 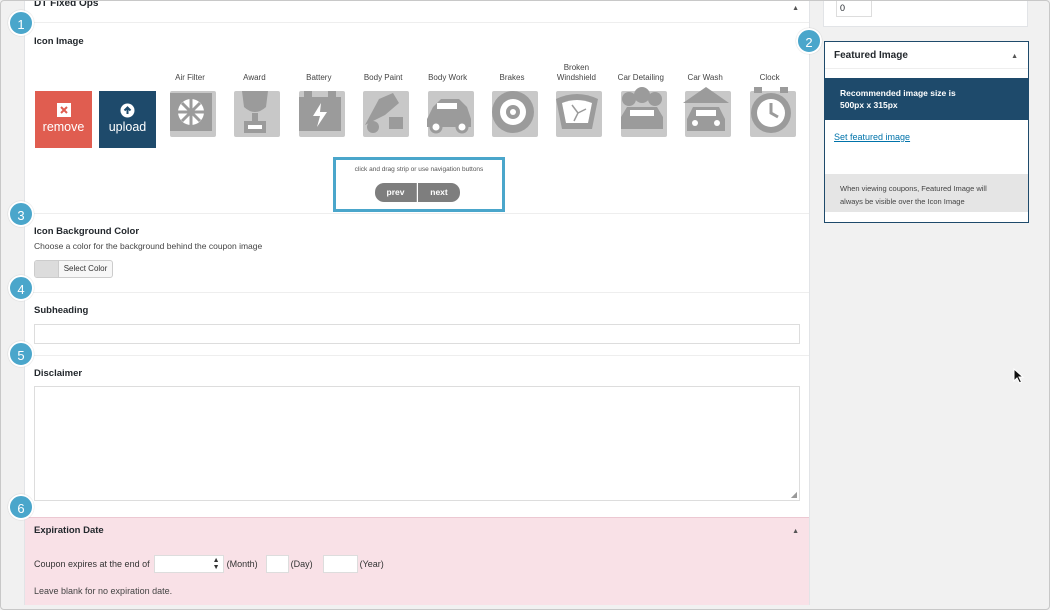 I want to click on select-color-button: Select Color, so click(x=73, y=269).